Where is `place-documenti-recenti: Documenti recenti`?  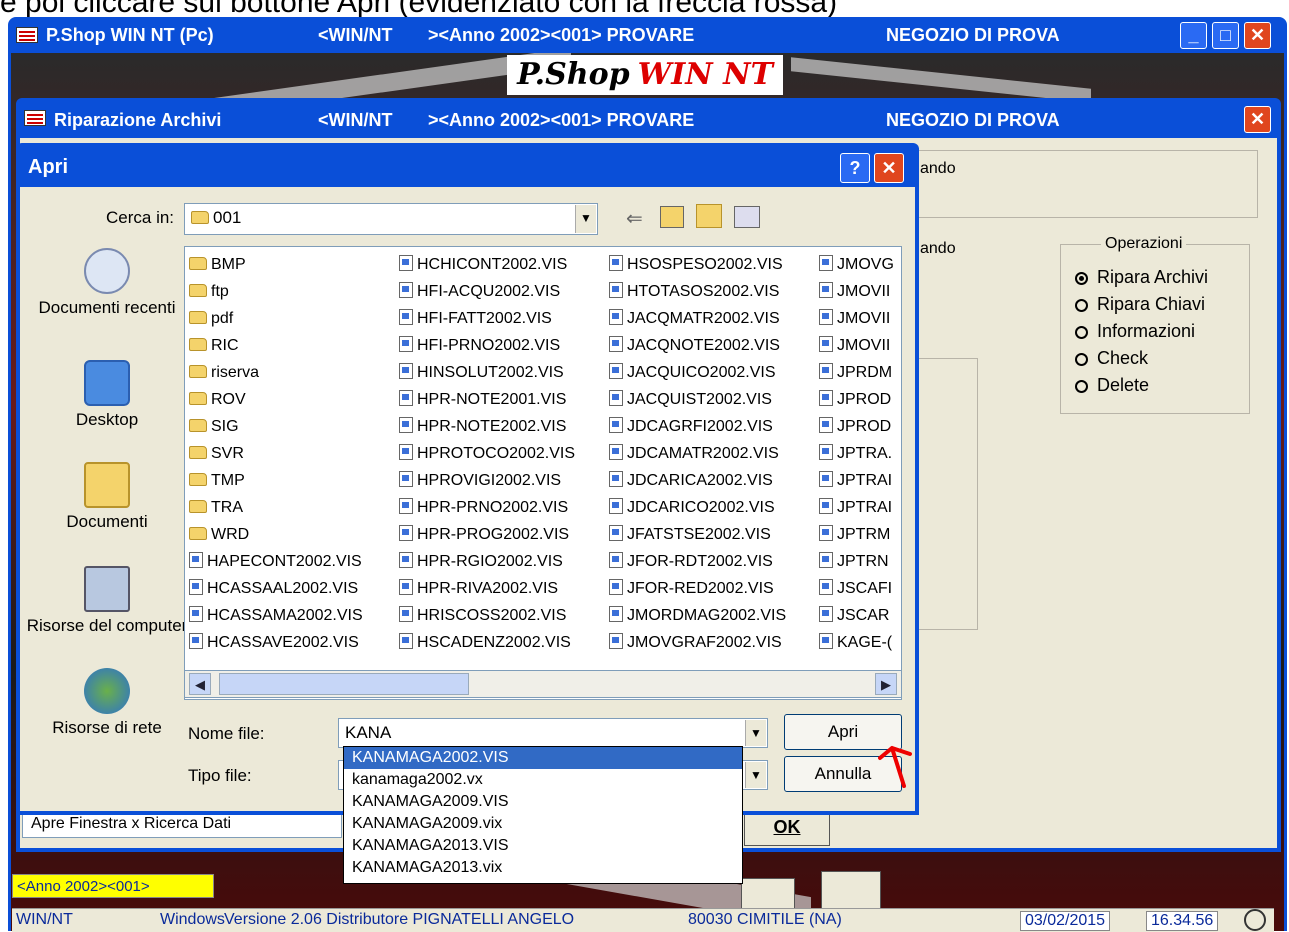 place-documenti-recenti: Documenti recenti is located at coordinates (107, 283).